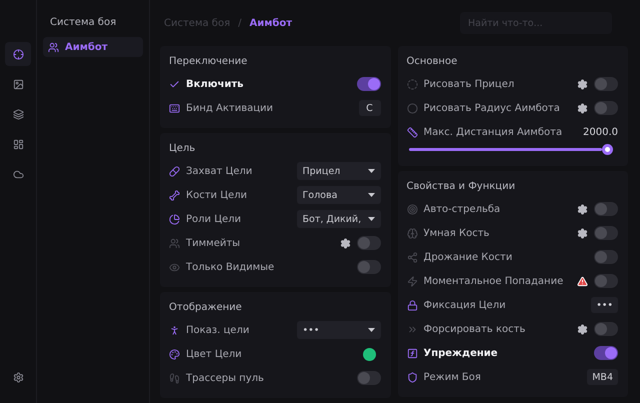  What do you see at coordinates (412, 132) in the screenshot?
I see `ruler-icon` at bounding box center [412, 132].